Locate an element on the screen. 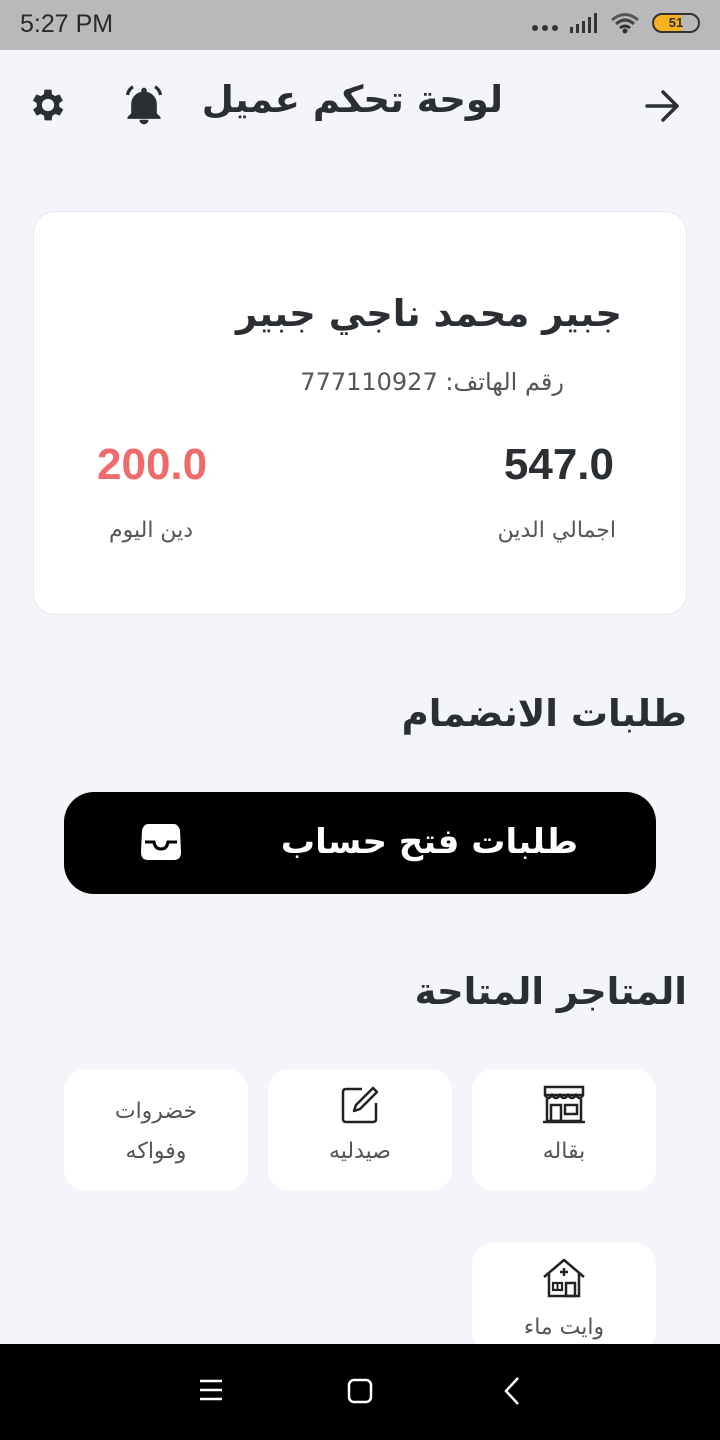  page-title: لوحة تحكم عميل is located at coordinates (352, 99).